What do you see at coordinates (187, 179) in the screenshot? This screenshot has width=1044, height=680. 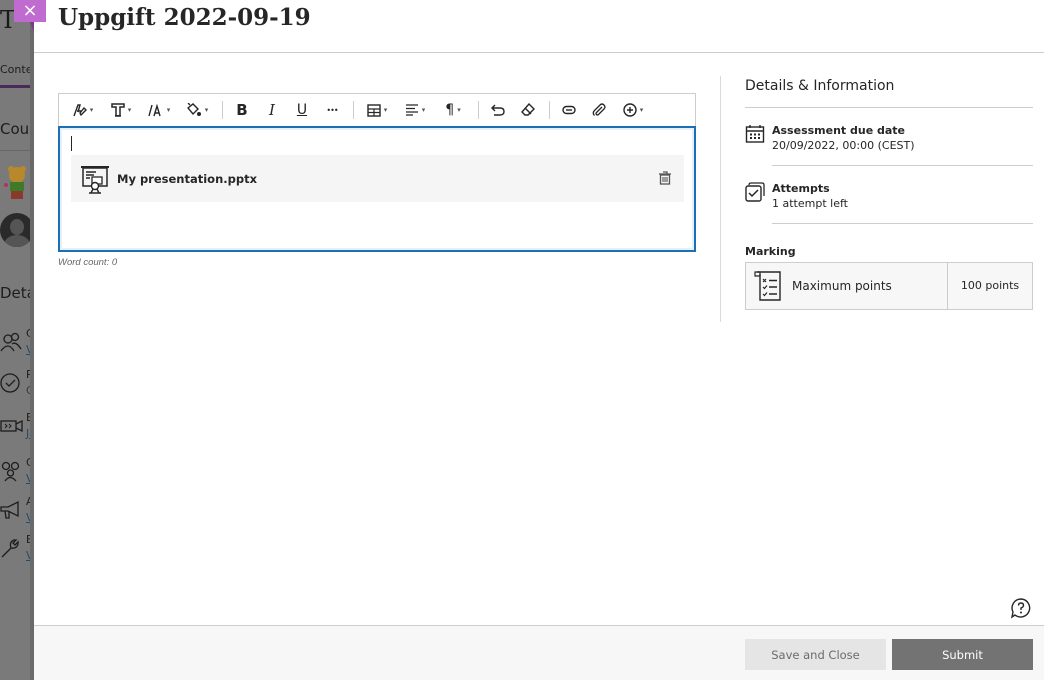 I see `attachment-file-name: My presentation.pptx` at bounding box center [187, 179].